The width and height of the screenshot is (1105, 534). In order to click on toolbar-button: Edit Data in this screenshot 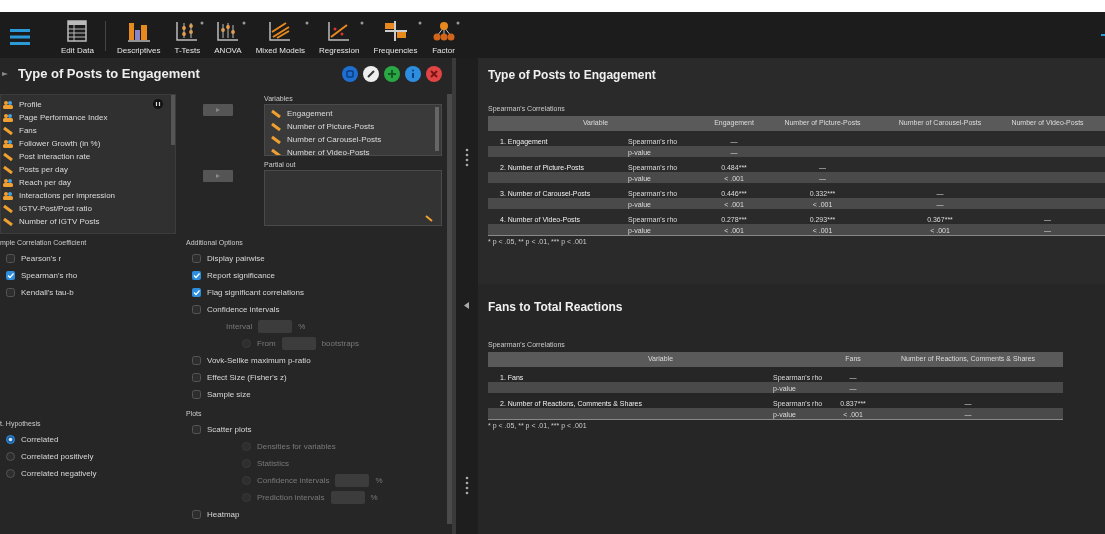, I will do `click(77, 37)`.